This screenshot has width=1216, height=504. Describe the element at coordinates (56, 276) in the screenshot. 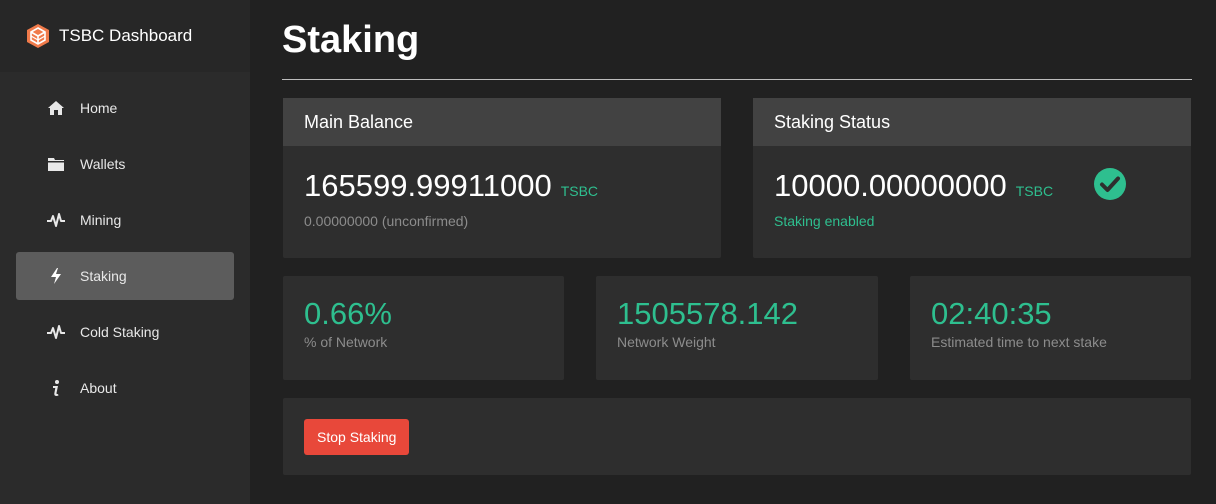

I see `lightning-icon` at that location.